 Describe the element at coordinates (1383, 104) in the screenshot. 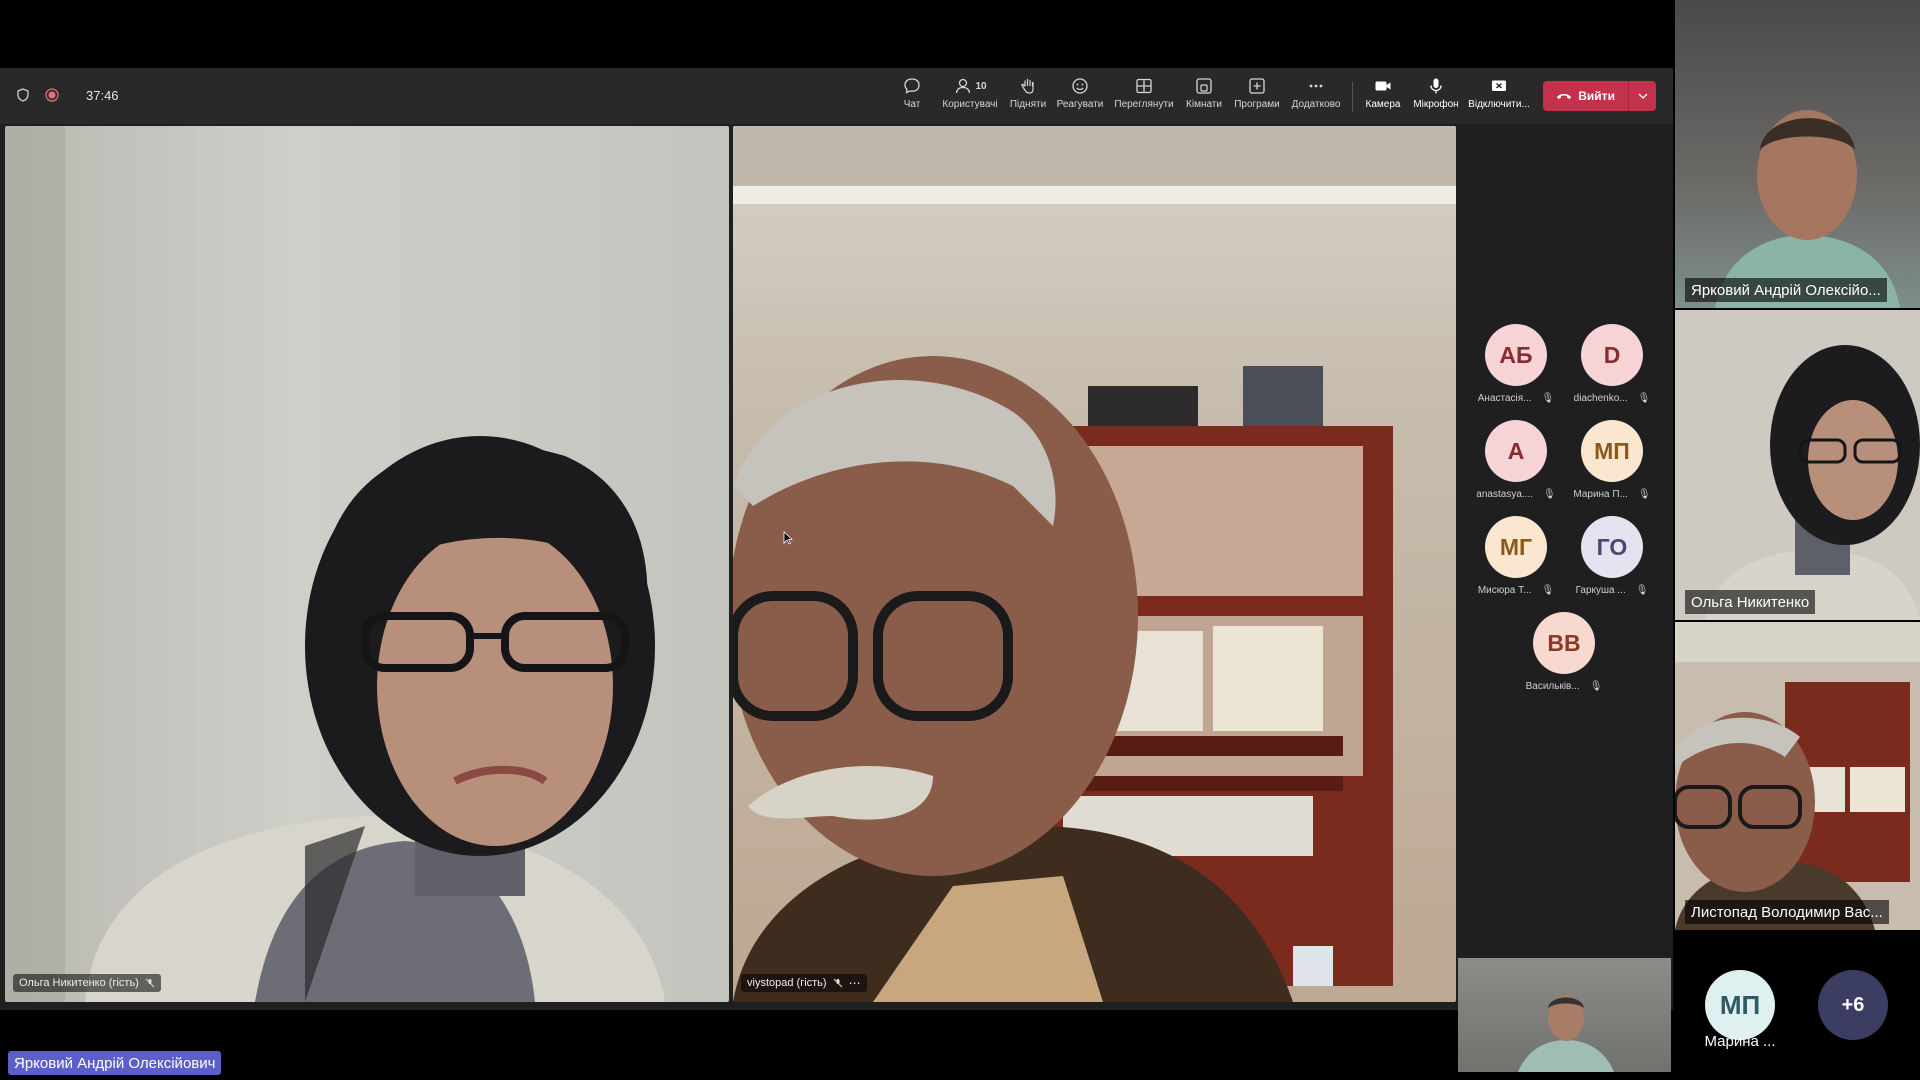

I see `camera-label: Камера` at that location.